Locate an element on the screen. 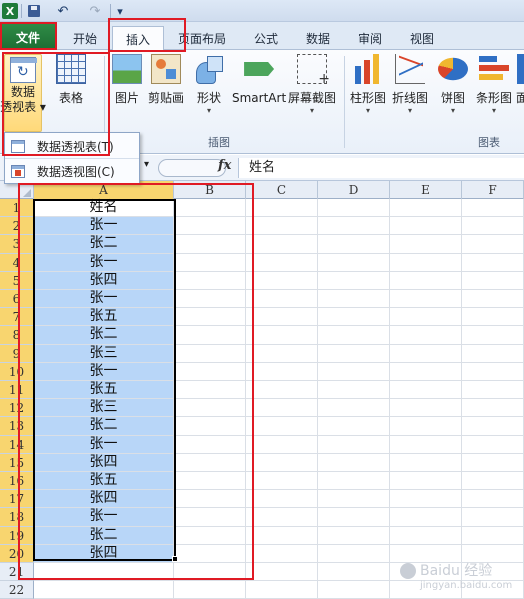  cell-a: 姓名 is located at coordinates (104, 208).